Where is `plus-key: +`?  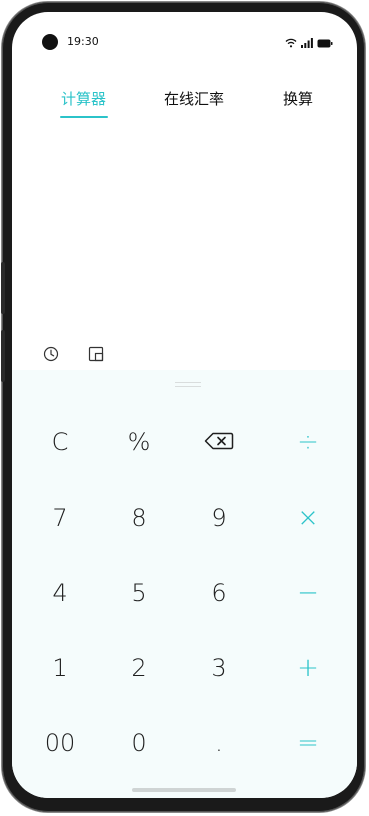
plus-key: + is located at coordinates (308, 668).